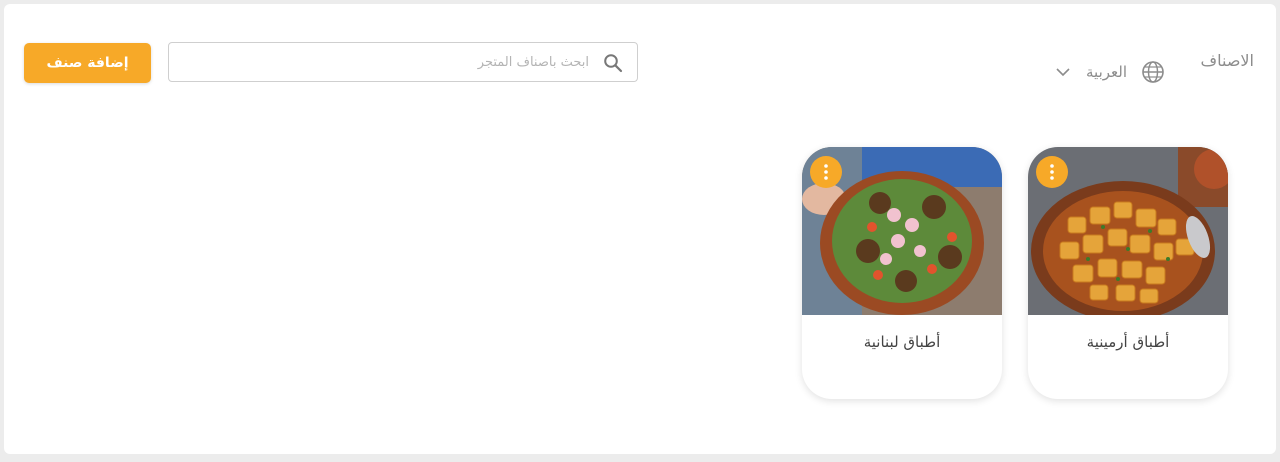  What do you see at coordinates (87, 63) in the screenshot?
I see `add-category-button: إضافة صنف` at bounding box center [87, 63].